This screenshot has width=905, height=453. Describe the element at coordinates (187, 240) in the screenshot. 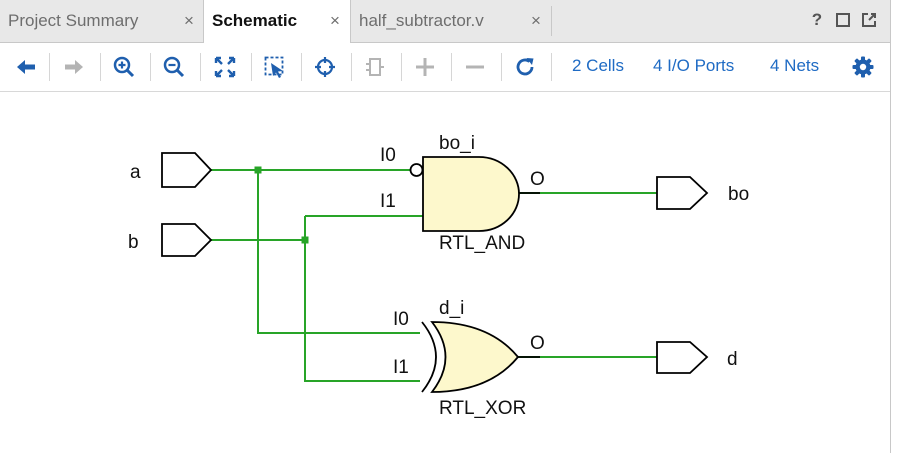

I see `input-port-b` at that location.